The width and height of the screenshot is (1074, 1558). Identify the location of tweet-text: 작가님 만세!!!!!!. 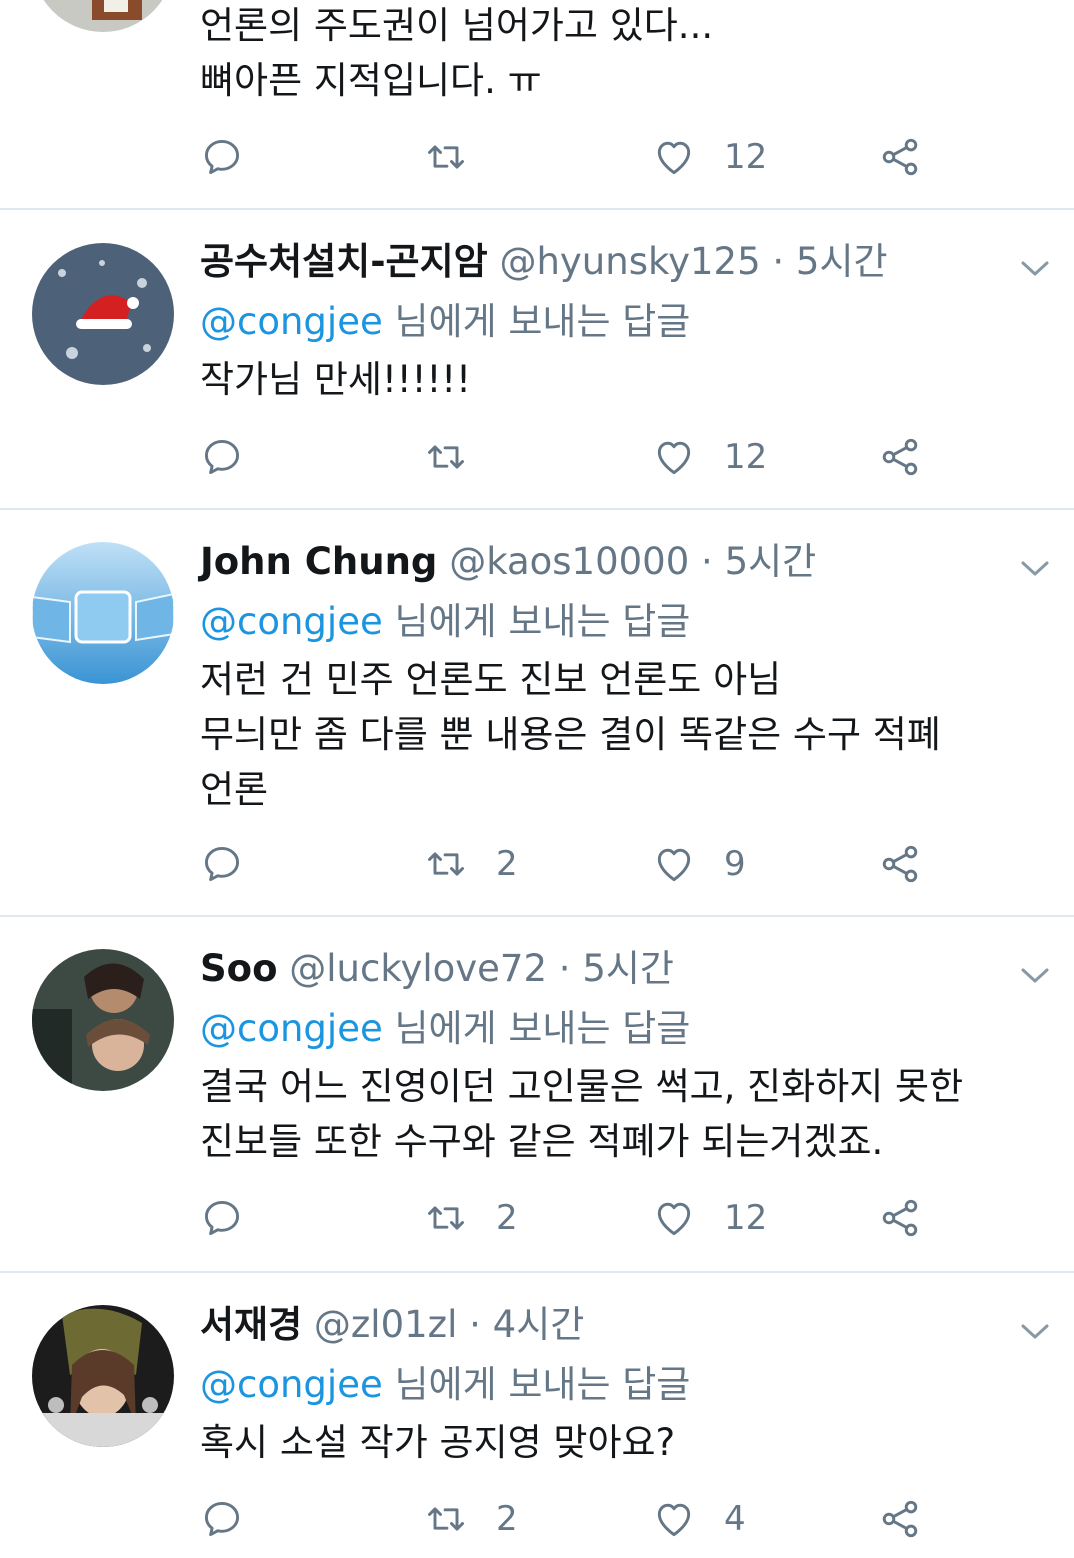
(335, 379).